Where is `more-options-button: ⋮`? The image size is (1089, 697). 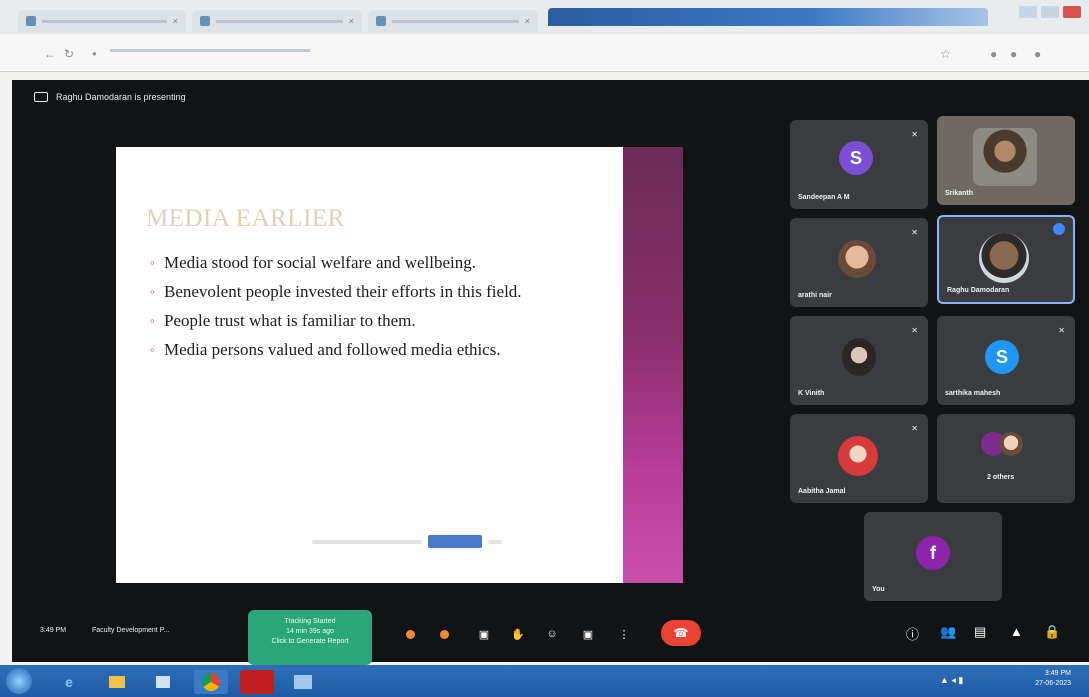 more-options-button: ⋮ is located at coordinates (624, 634).